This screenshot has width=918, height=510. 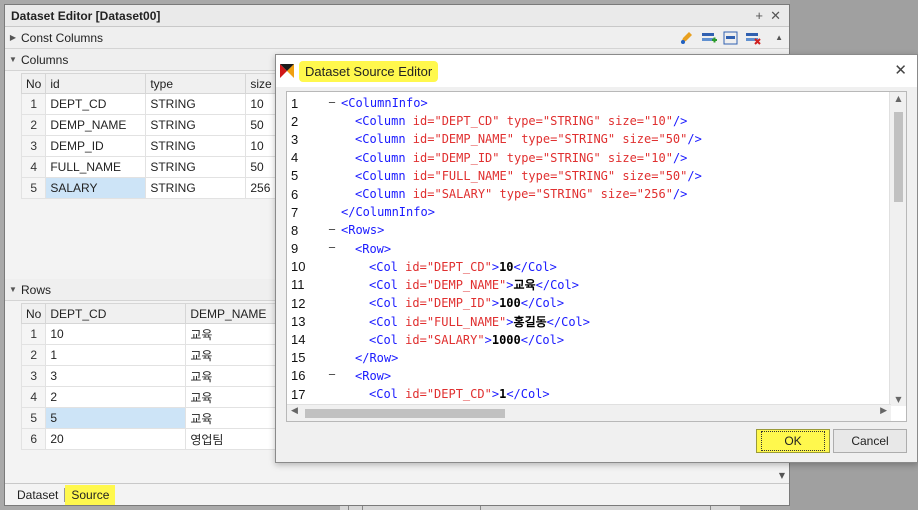 What do you see at coordinates (589, 376) in the screenshot?
I see `code-line: 16 ─ <Row>` at bounding box center [589, 376].